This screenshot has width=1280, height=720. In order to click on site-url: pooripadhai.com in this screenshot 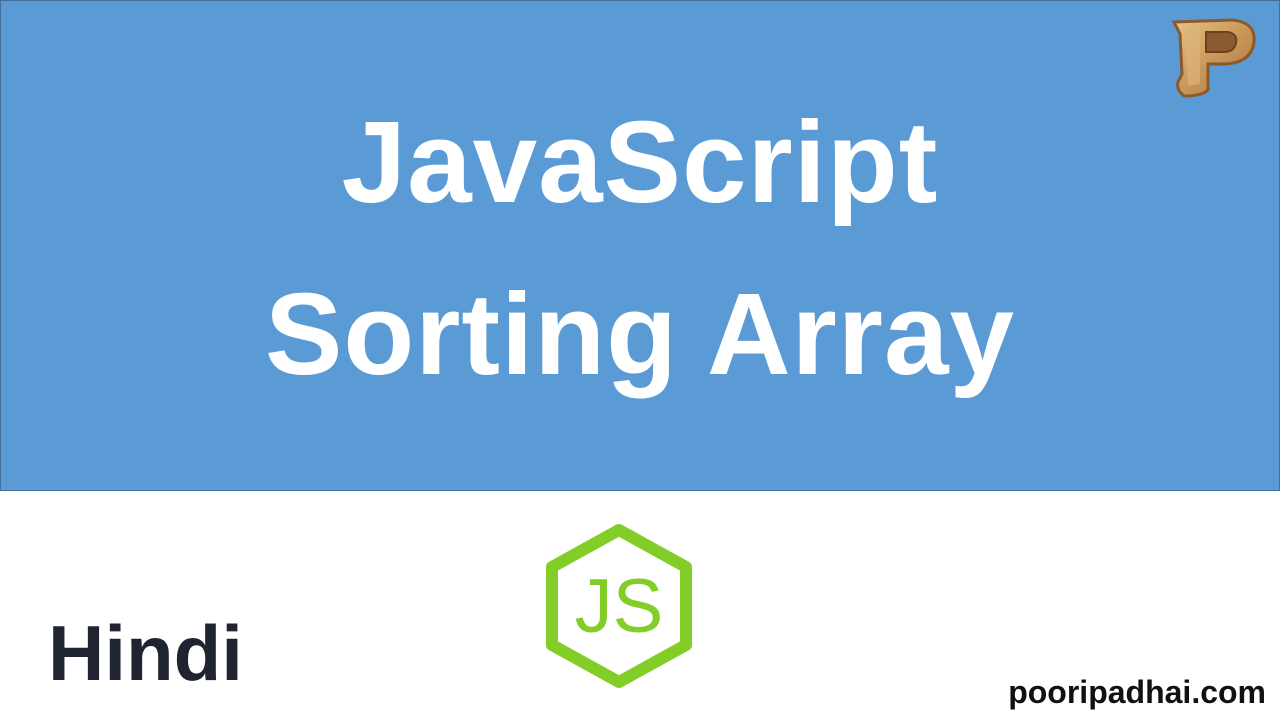, I will do `click(1137, 692)`.